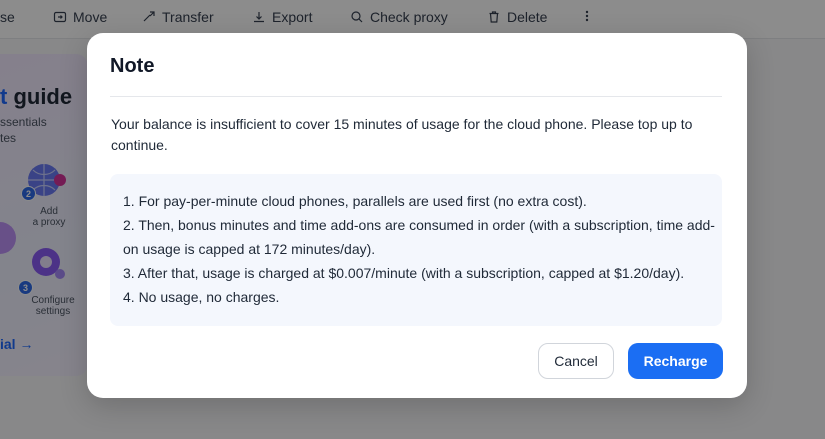 The image size is (825, 439). What do you see at coordinates (416, 96) in the screenshot?
I see `dialog-divider` at bounding box center [416, 96].